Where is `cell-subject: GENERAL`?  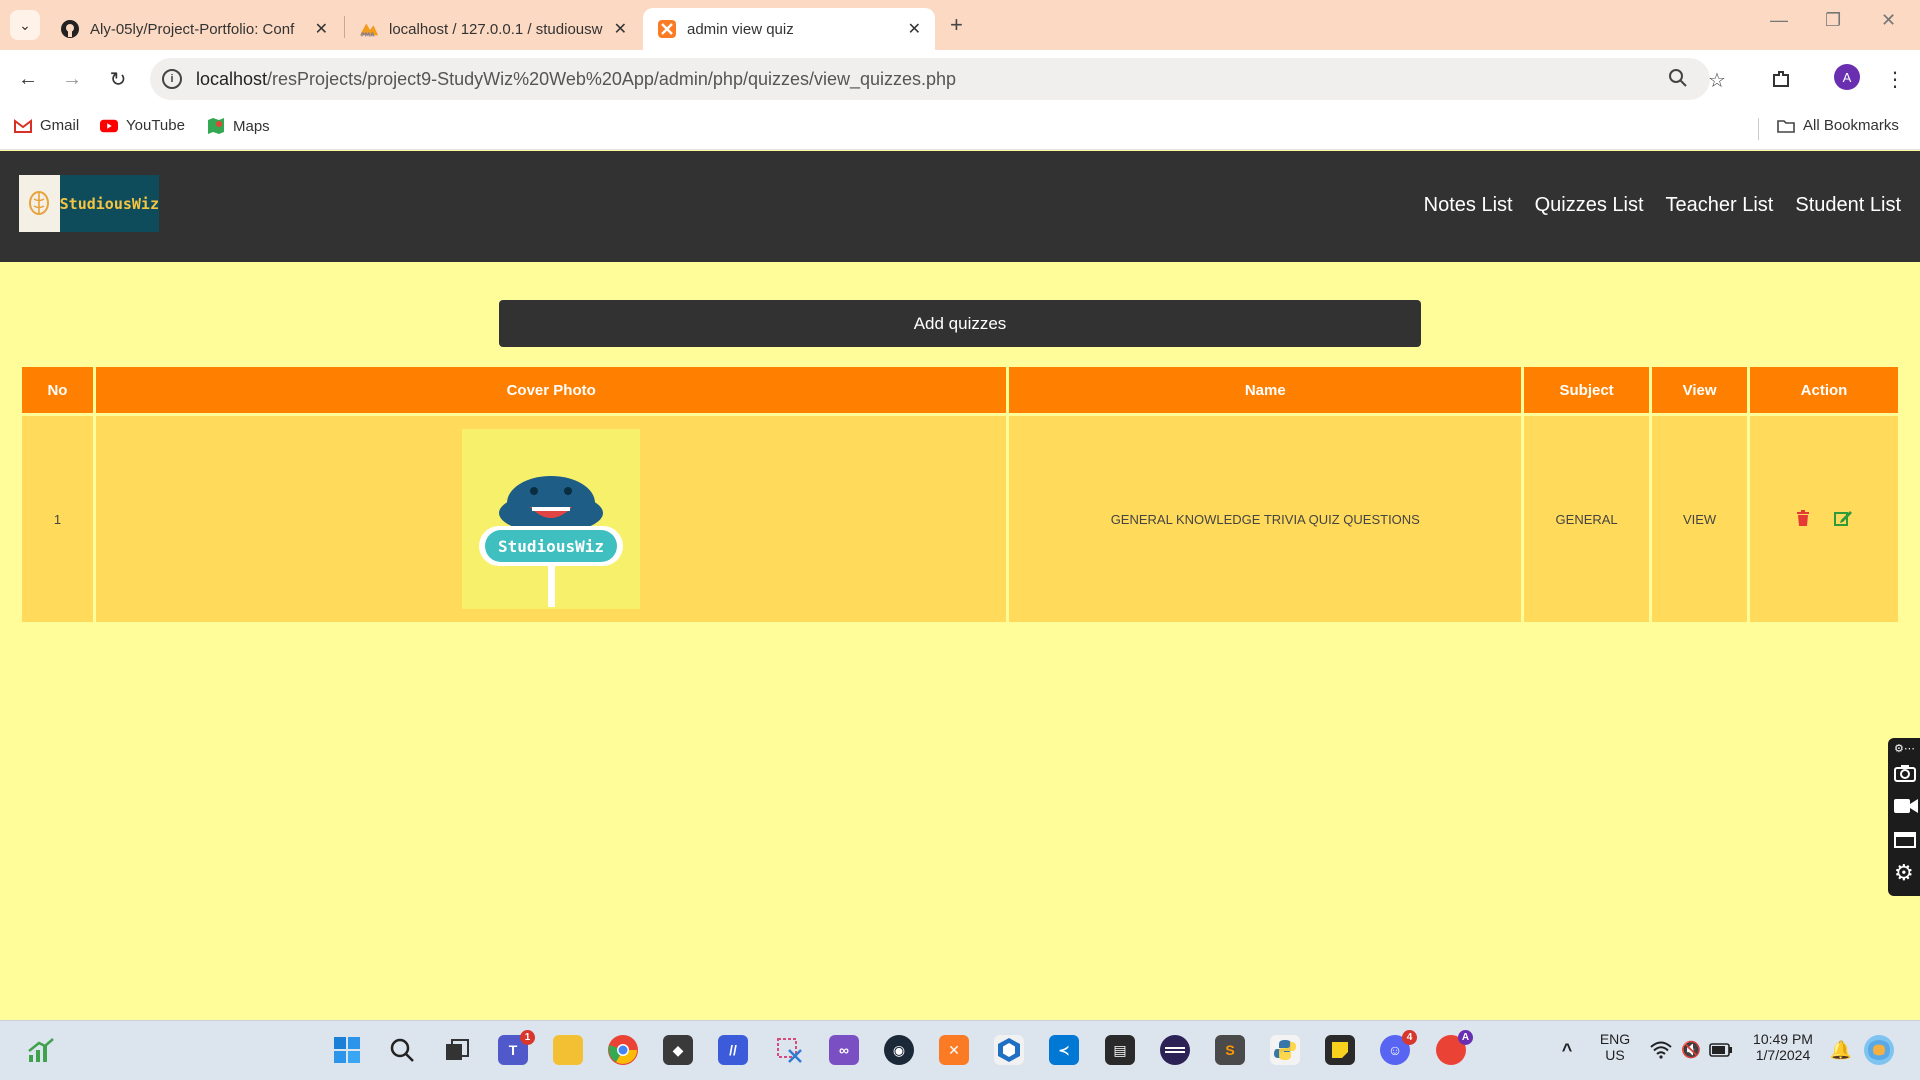 cell-subject: GENERAL is located at coordinates (1587, 519).